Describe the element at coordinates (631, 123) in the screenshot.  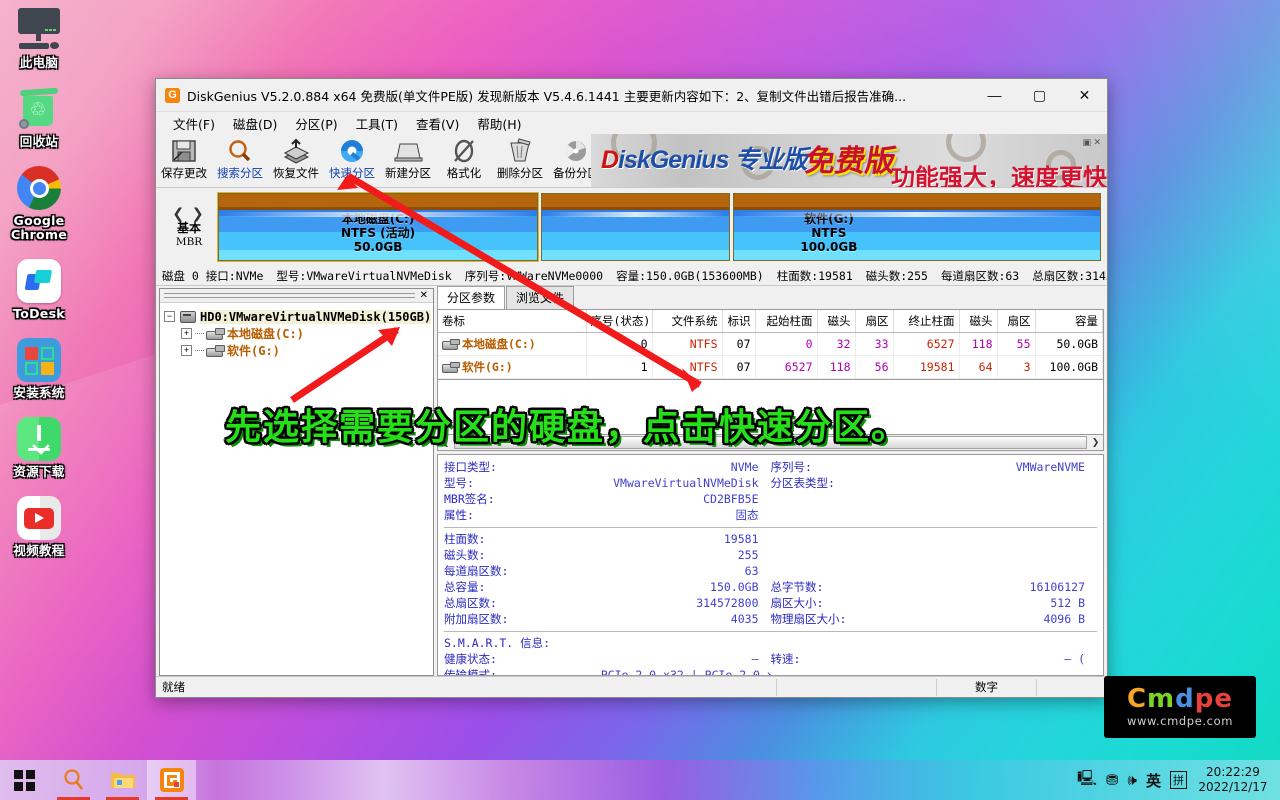
I see `menubar: 文件(F) 磁盘(D) 分区(P) 工具(T) 查看(V) 帮助(H)` at that location.